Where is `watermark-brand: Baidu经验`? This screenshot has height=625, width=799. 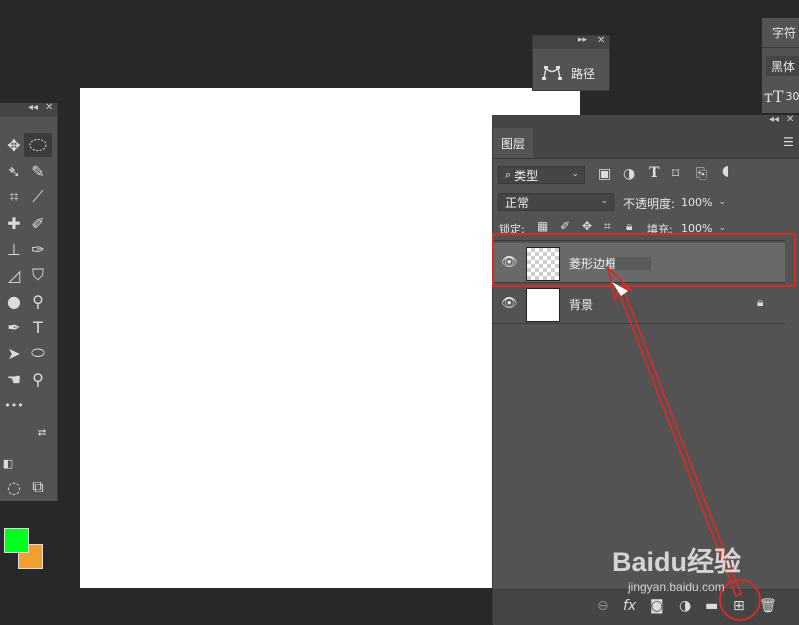
watermark-brand: Baidu经验 is located at coordinates (677, 562).